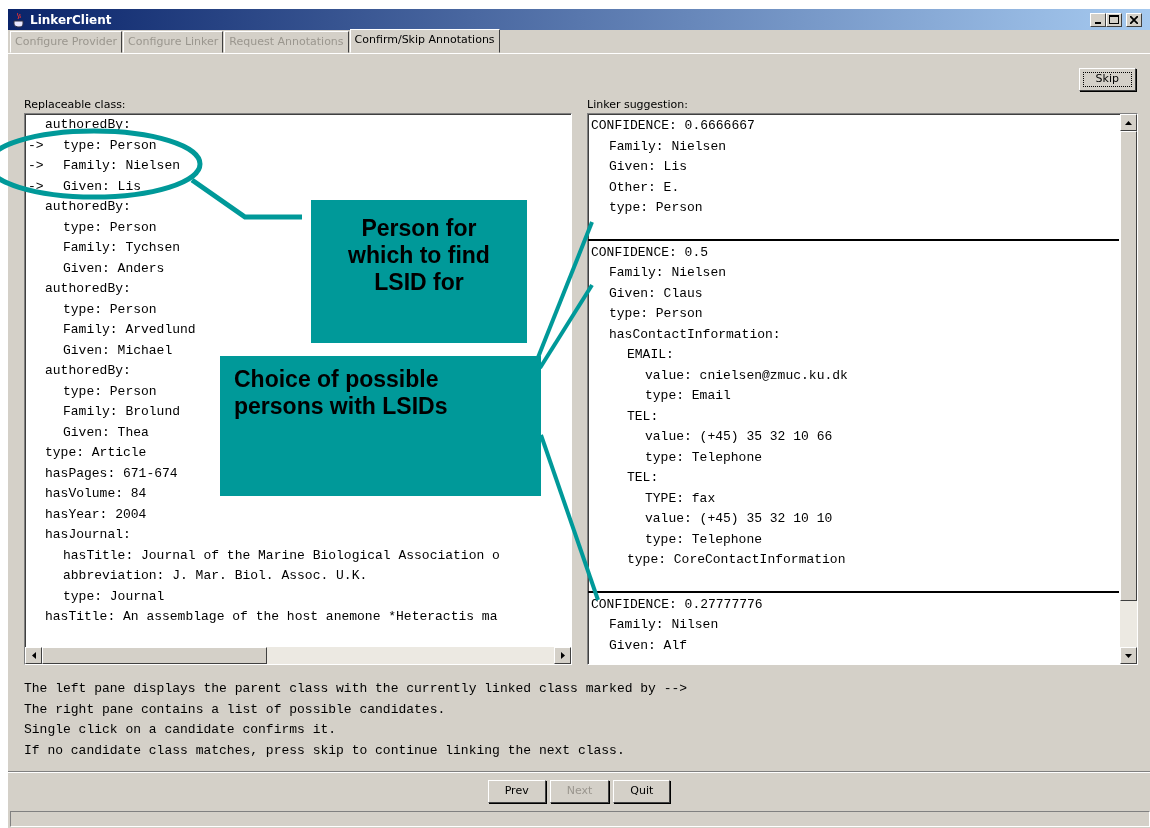 The height and width of the screenshot is (828, 1150). I want to click on pane-label: Linker suggestion:, so click(638, 104).